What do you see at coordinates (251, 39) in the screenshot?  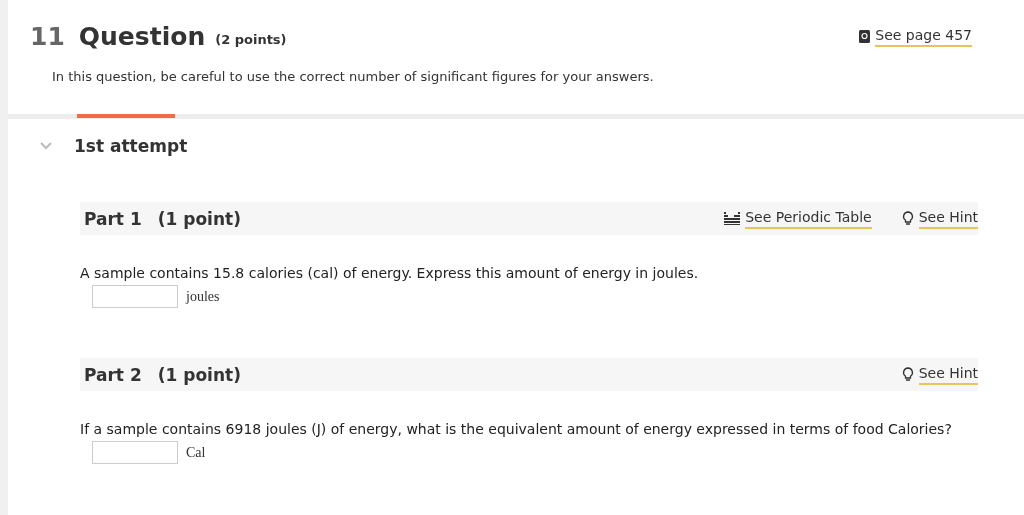 I see `question-points: (2 points)` at bounding box center [251, 39].